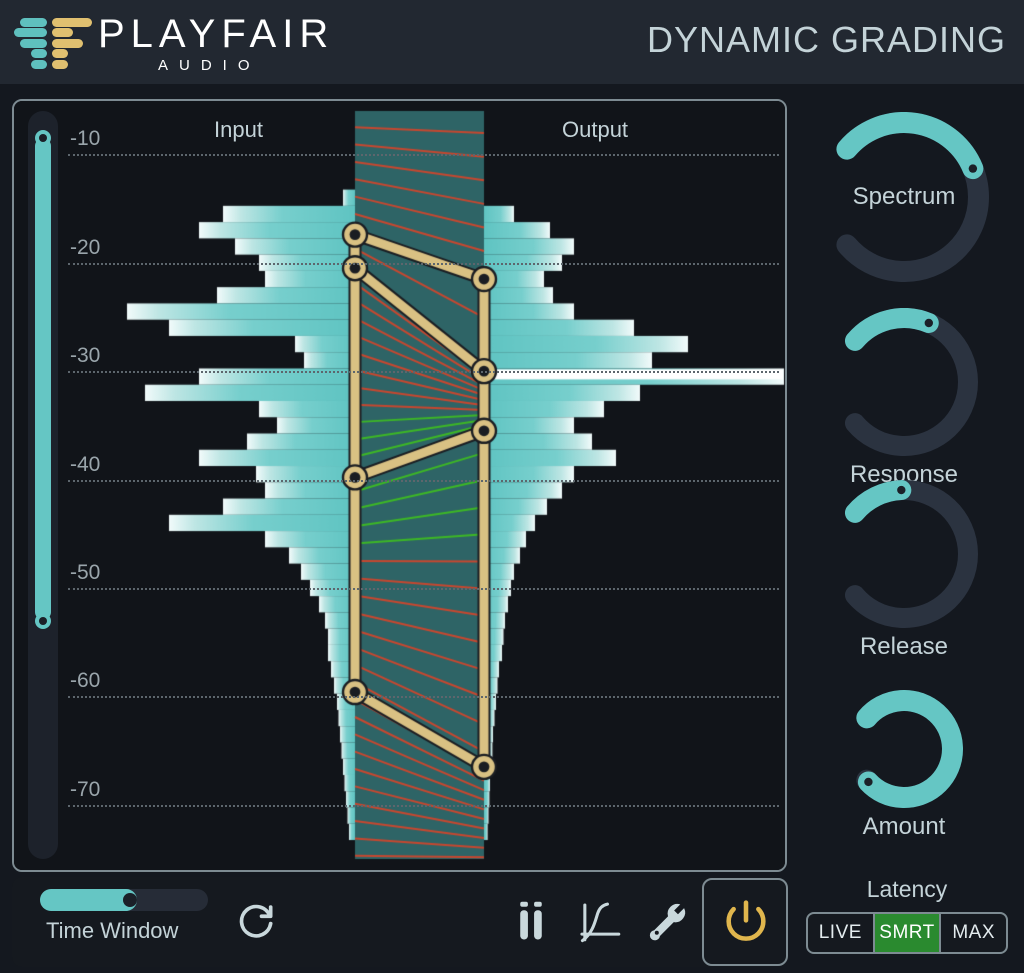 Image resolution: width=1024 pixels, height=973 pixels. I want to click on level-range-slider, so click(43, 485).